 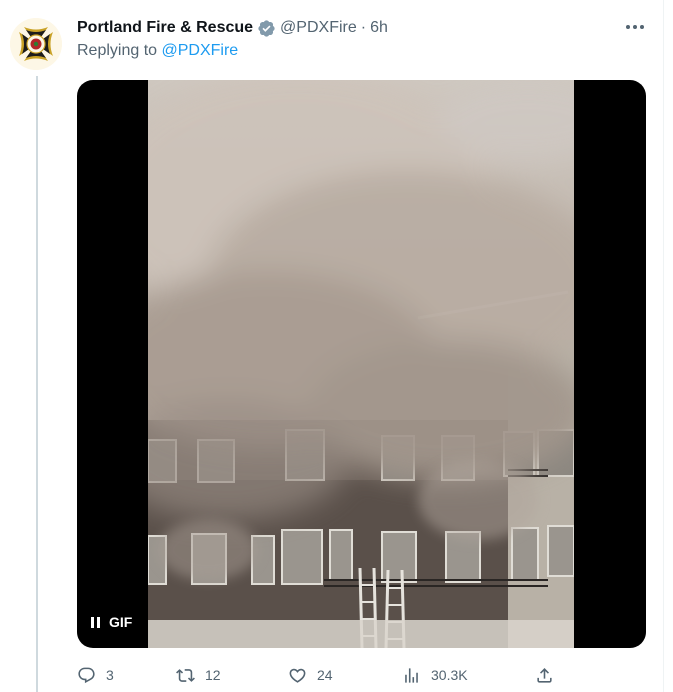 What do you see at coordinates (86, 675) in the screenshot?
I see `reply-icon` at bounding box center [86, 675].